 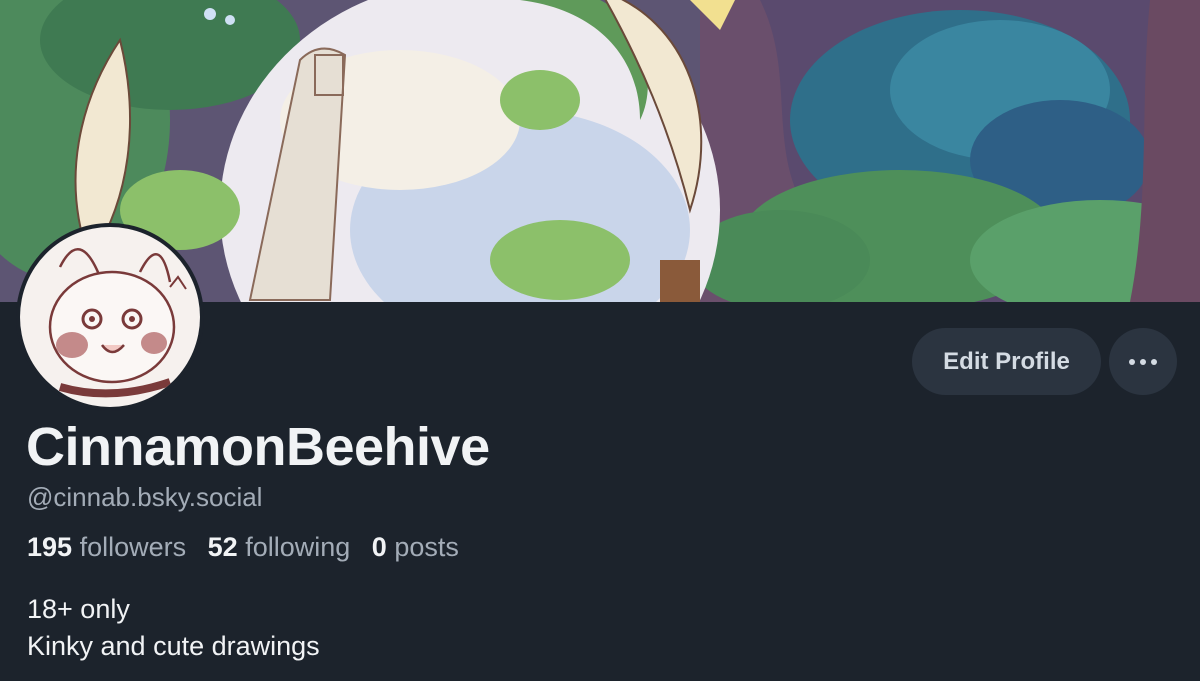 What do you see at coordinates (173, 646) in the screenshot?
I see `bio-line: Kinky and cute drawings` at bounding box center [173, 646].